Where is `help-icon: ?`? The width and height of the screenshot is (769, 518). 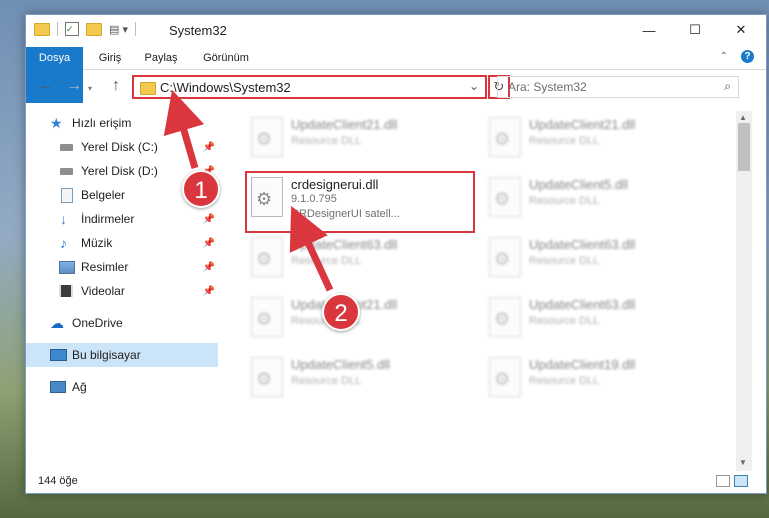 help-icon: ? is located at coordinates (747, 56).